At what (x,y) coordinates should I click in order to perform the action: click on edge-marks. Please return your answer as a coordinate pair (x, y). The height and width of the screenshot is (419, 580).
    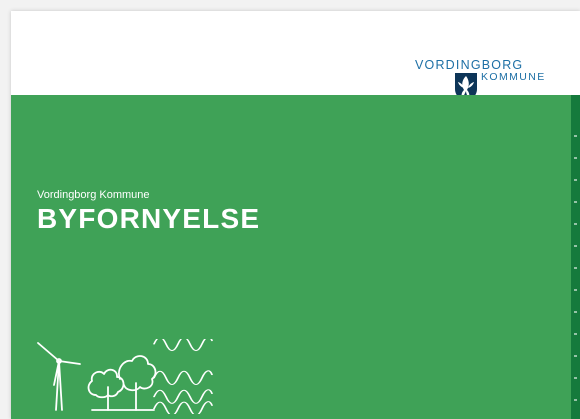
    Looking at the image, I should click on (575, 275).